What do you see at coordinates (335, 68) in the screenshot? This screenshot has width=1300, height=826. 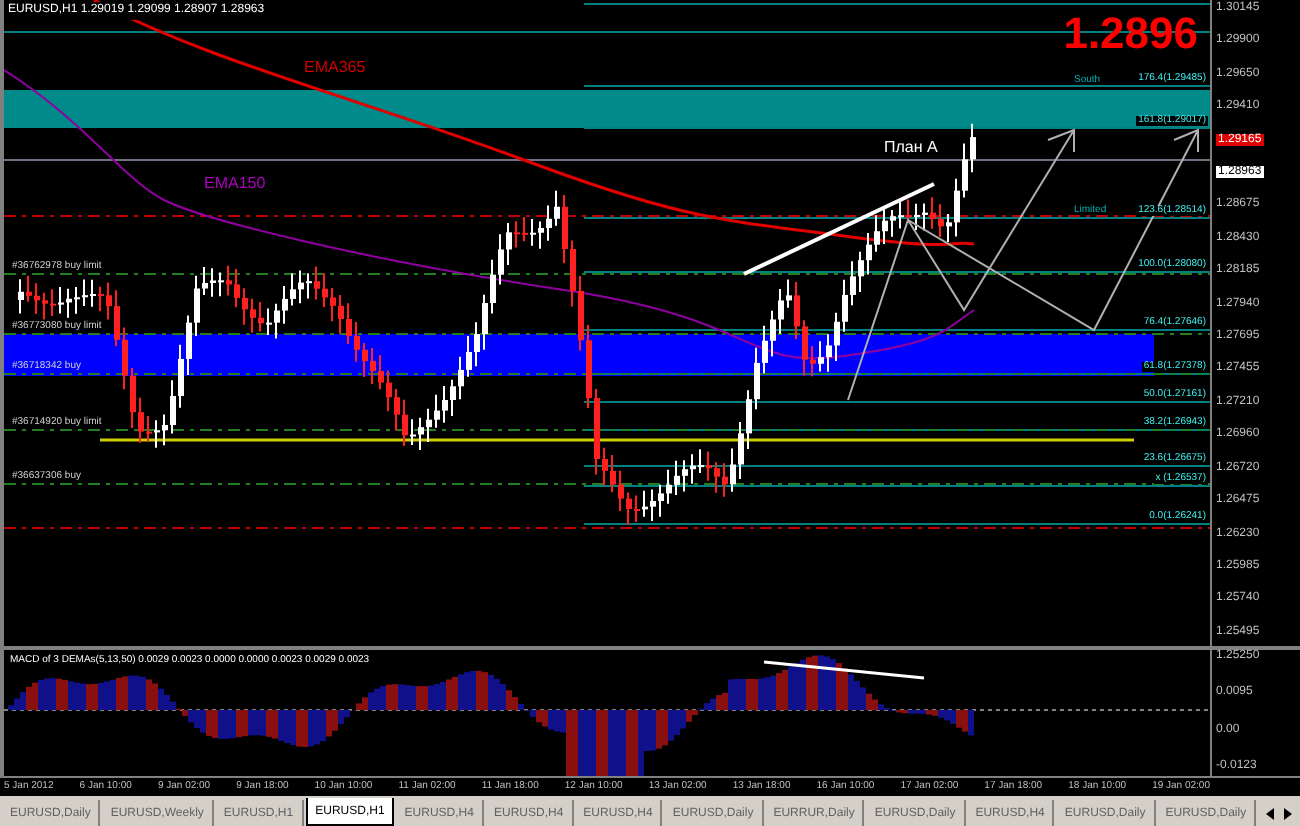 I see `indicator-label: EMA365` at bounding box center [335, 68].